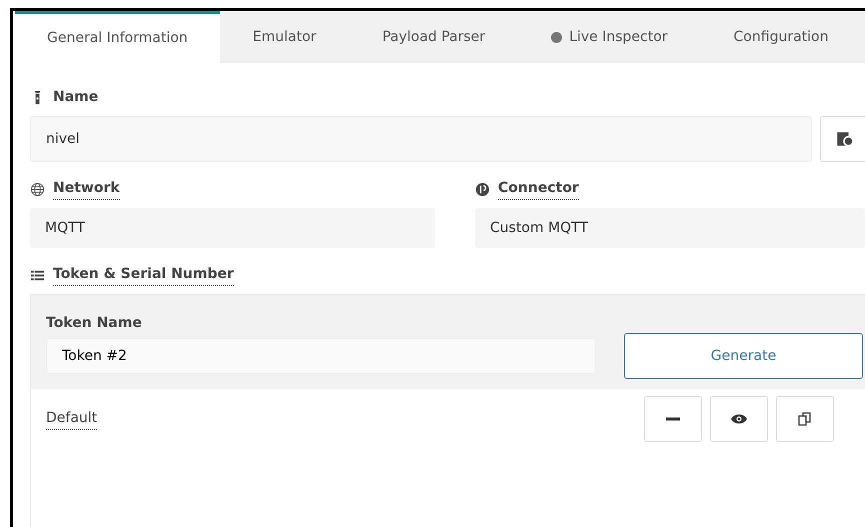  I want to click on token-name-label: Token Name, so click(94, 323).